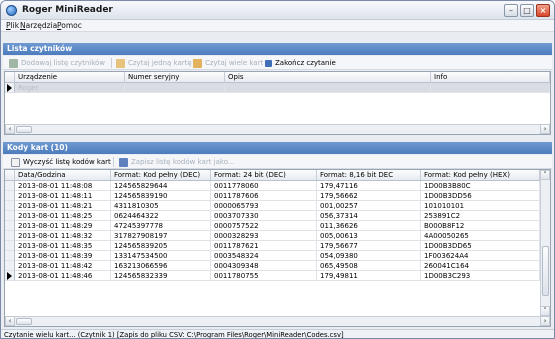 The image size is (555, 339). Describe the element at coordinates (264, 206) in the screenshot. I see `code-24bit-dec-cell: 0000065793` at that location.